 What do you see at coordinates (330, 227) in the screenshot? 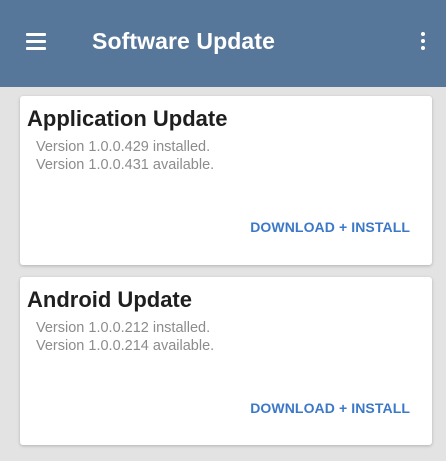
I see `application-download-install-button: DOWNLOAD + INSTALL` at bounding box center [330, 227].